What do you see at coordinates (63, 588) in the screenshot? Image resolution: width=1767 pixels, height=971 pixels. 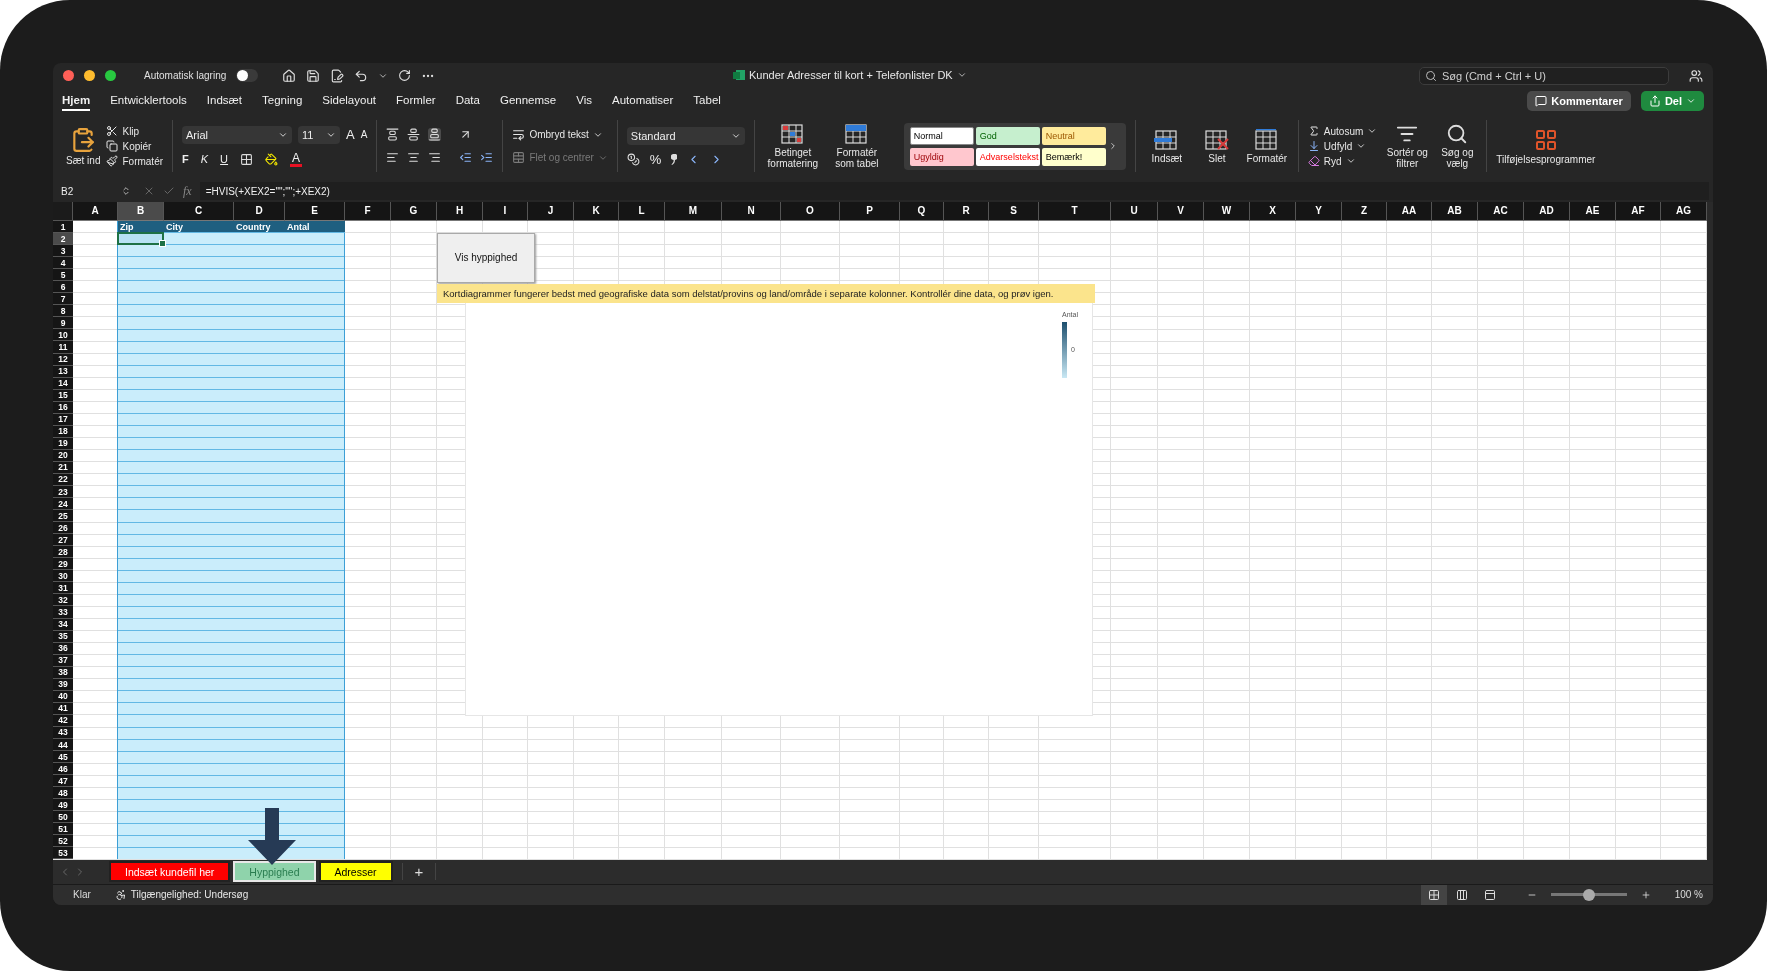 I see `row-number: 31` at bounding box center [63, 588].